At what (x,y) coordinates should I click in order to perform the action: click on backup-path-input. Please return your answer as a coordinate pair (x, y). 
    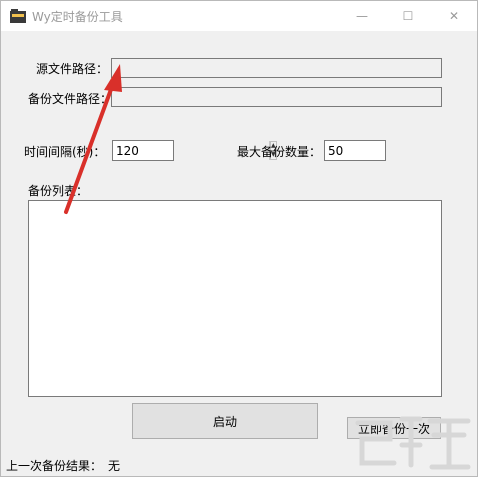
    Looking at the image, I should click on (276, 97).